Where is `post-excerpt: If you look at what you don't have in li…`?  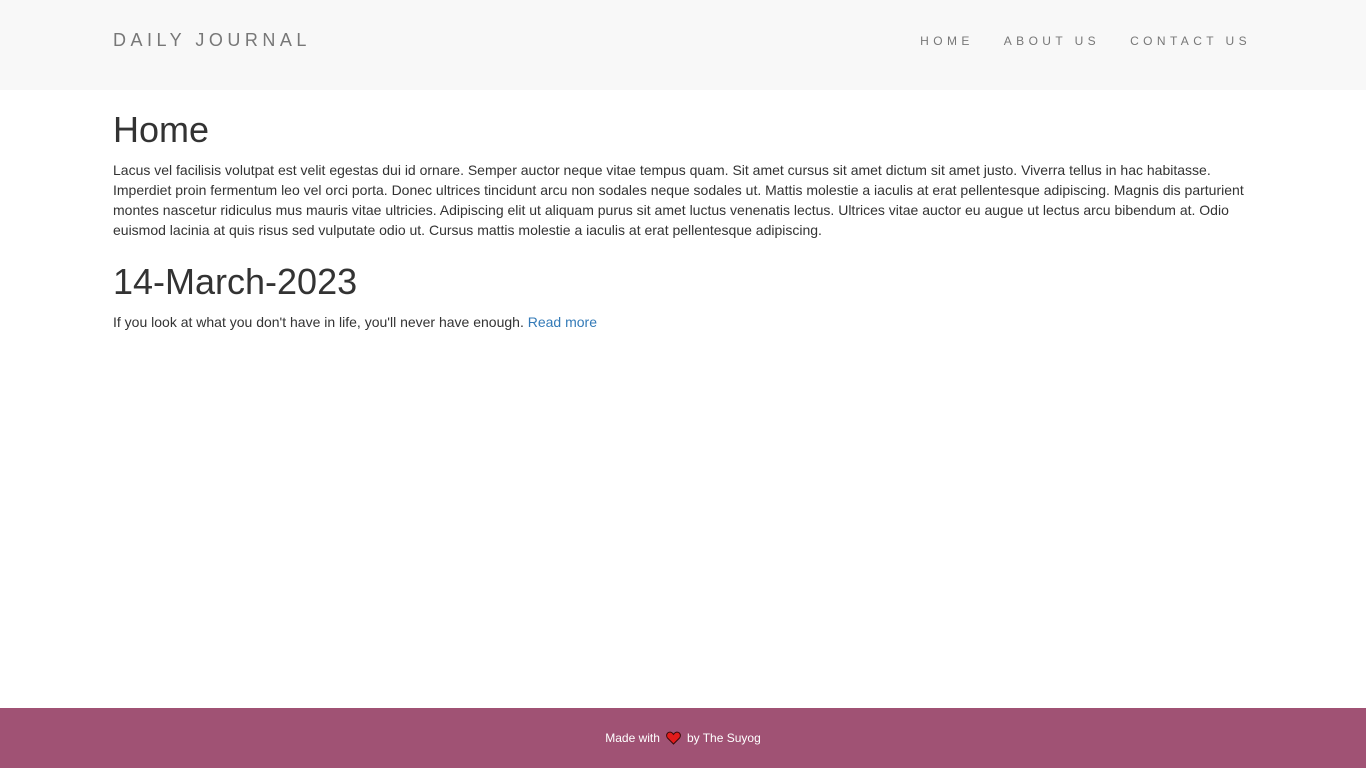
post-excerpt: If you look at what you don't have in li… is located at coordinates (683, 322).